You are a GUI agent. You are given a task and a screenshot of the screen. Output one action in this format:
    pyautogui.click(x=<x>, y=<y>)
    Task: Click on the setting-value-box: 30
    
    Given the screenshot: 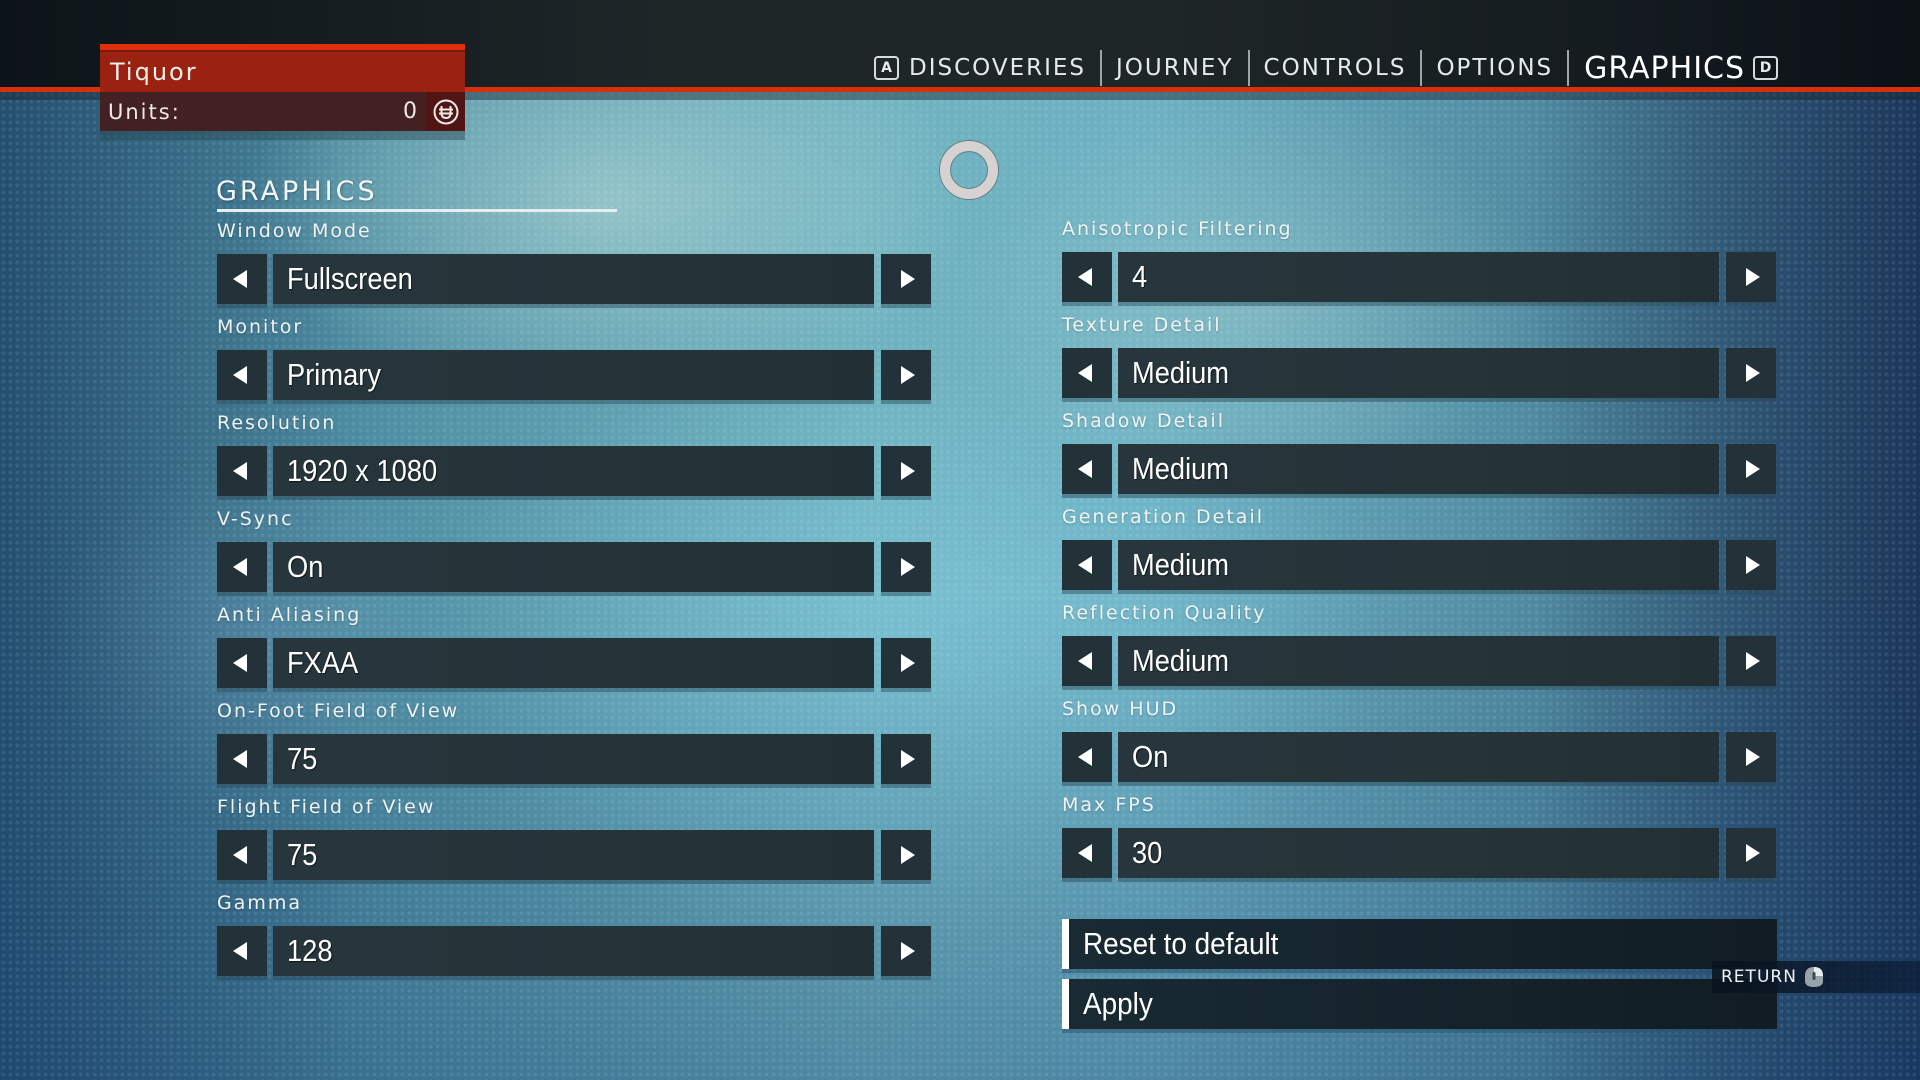 What is the action you would take?
    pyautogui.click(x=1418, y=853)
    